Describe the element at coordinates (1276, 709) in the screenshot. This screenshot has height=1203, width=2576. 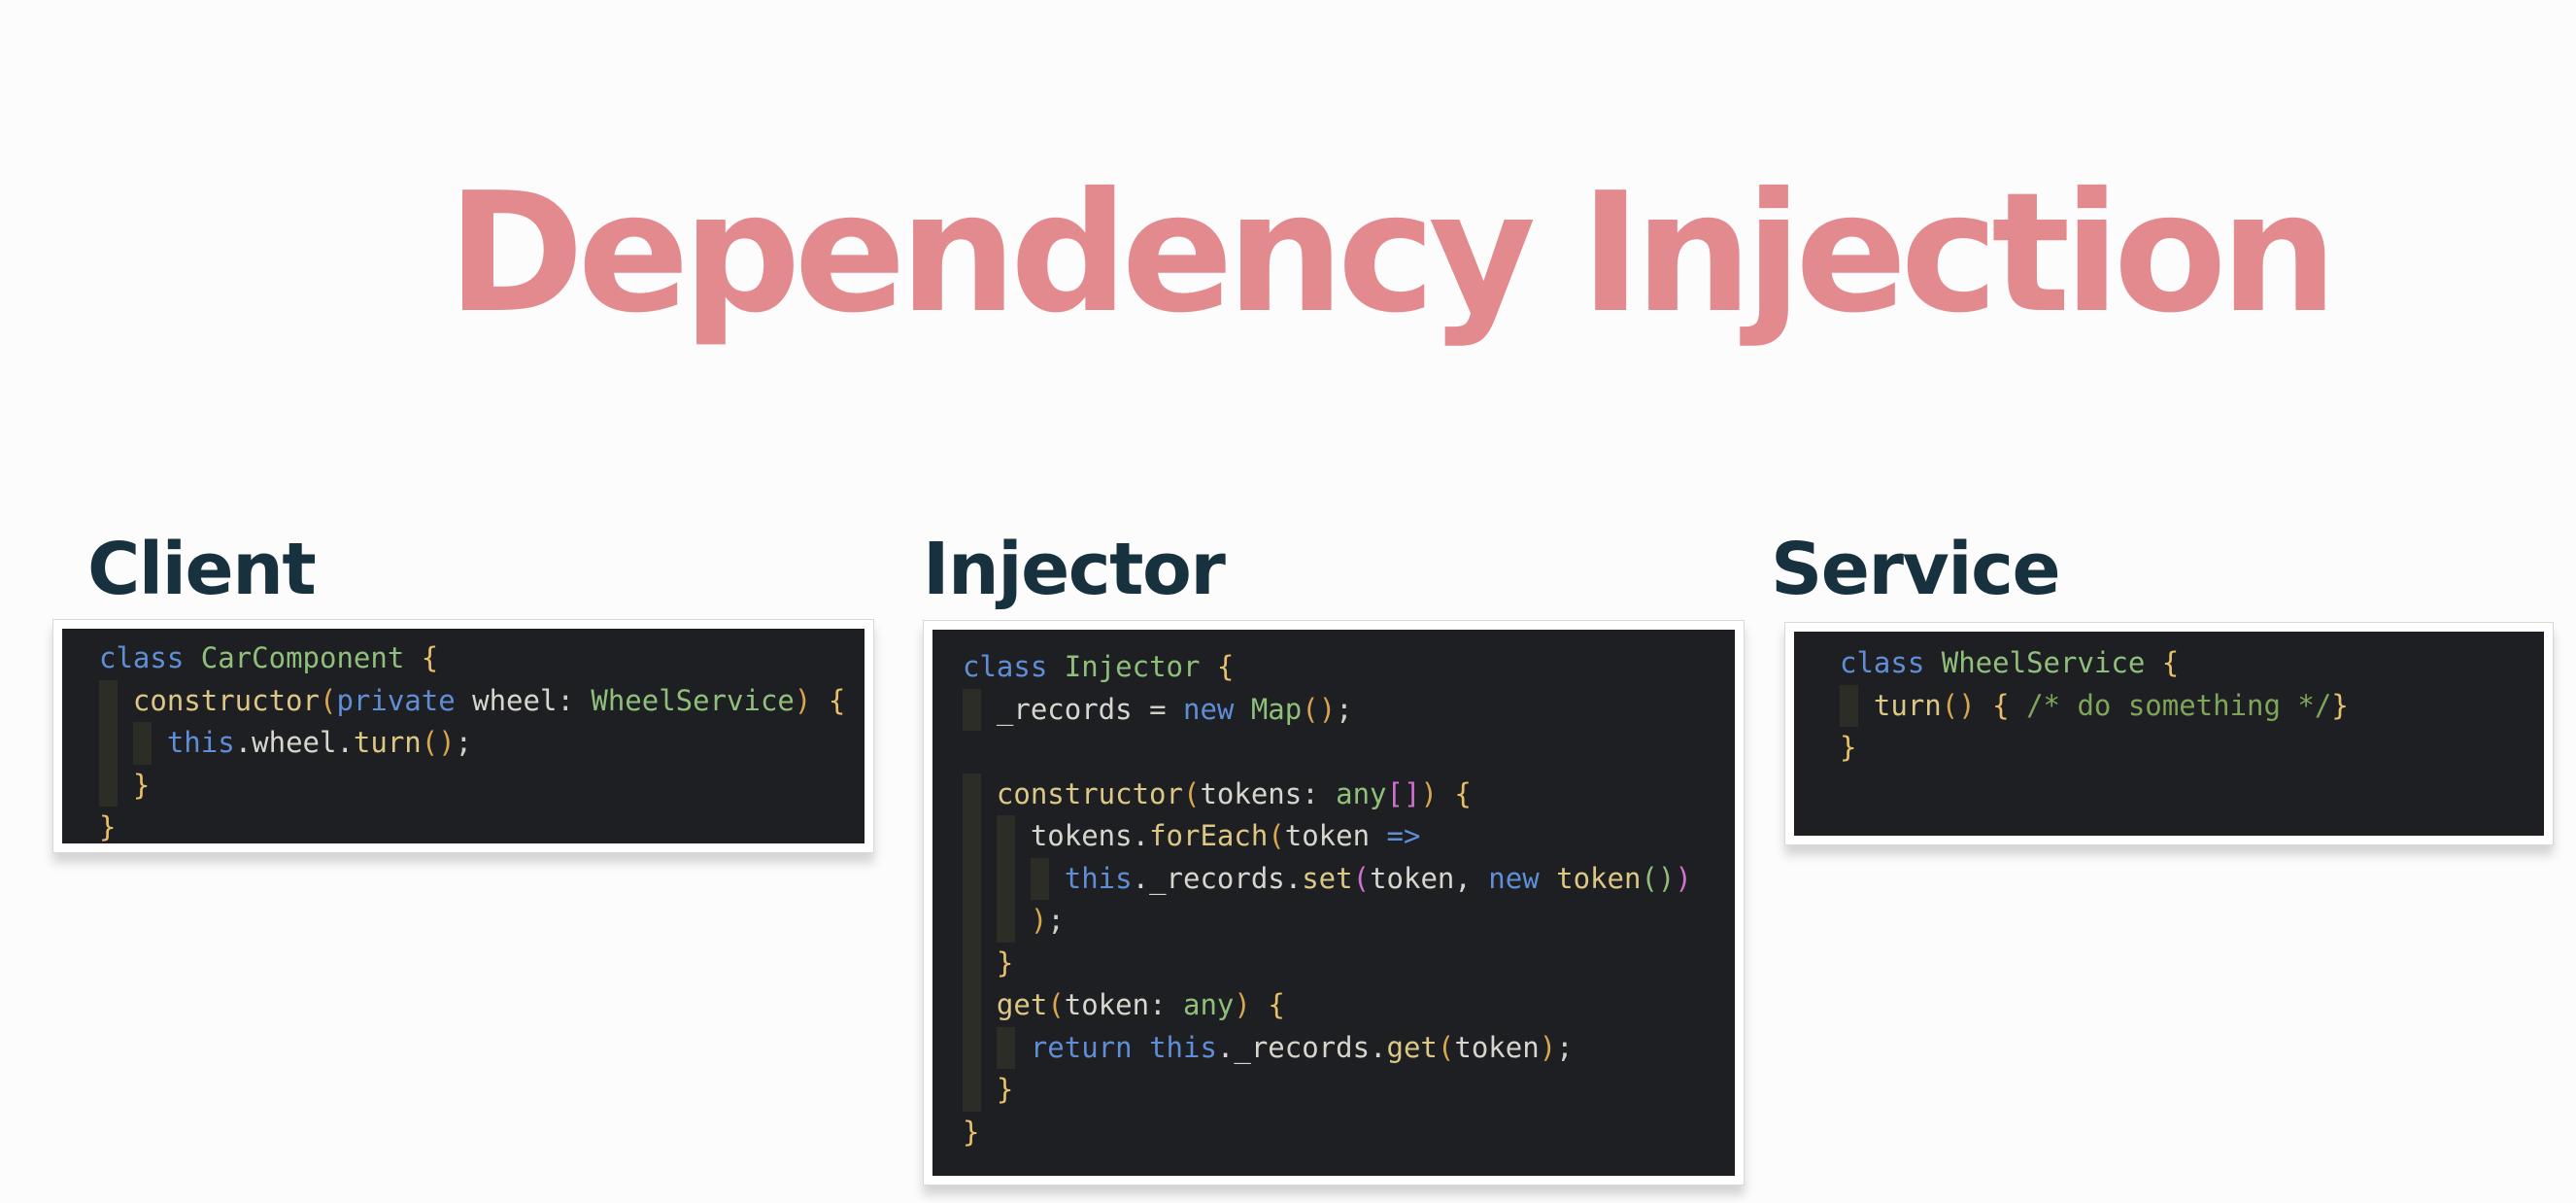
I see `code-token: Map` at that location.